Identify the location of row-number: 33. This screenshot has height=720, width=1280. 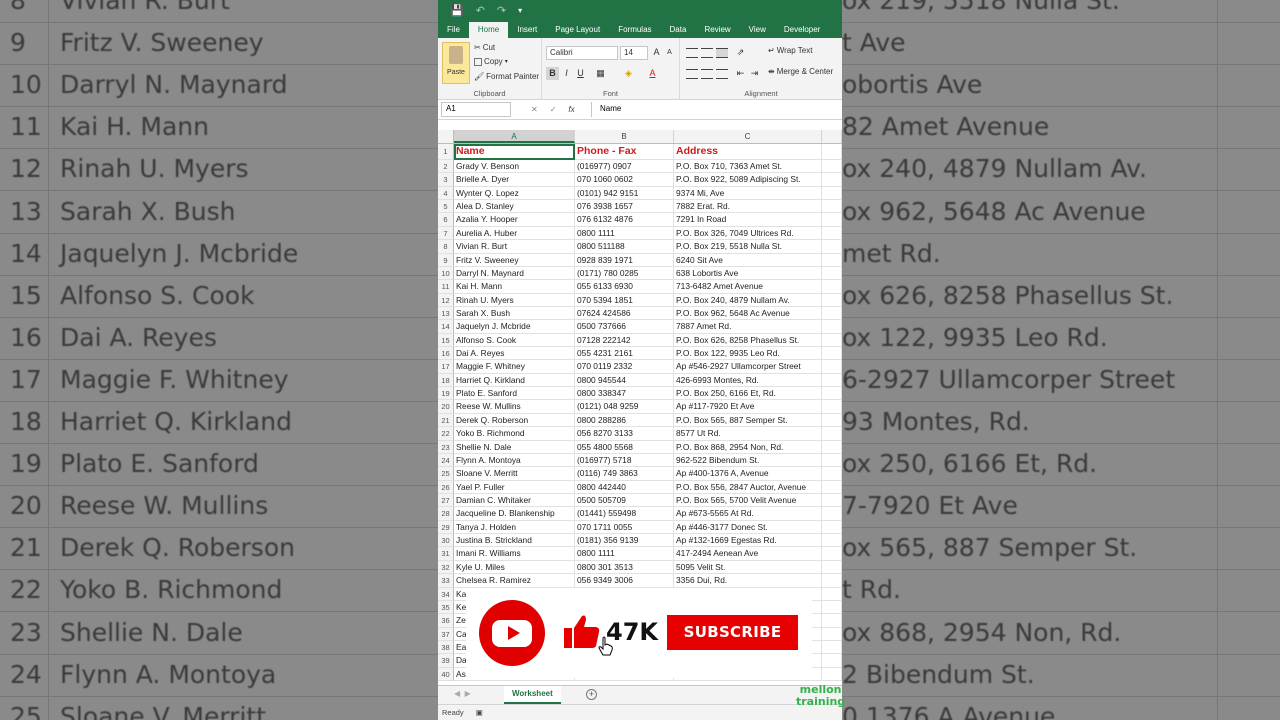
(446, 581).